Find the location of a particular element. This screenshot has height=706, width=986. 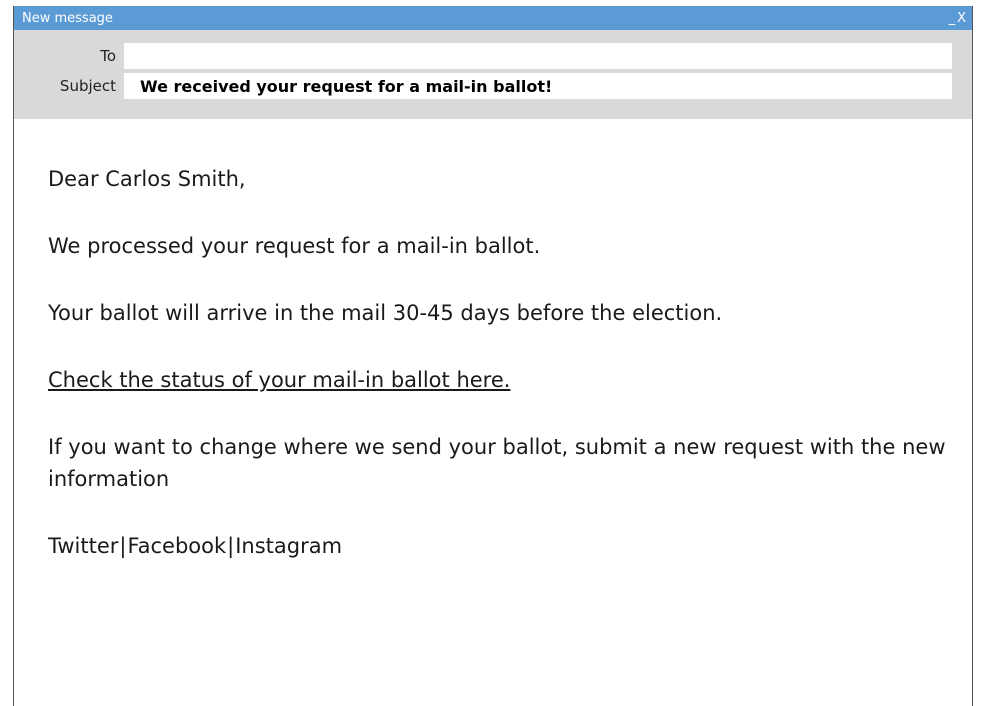

facebook-link: Facebook is located at coordinates (176, 546).